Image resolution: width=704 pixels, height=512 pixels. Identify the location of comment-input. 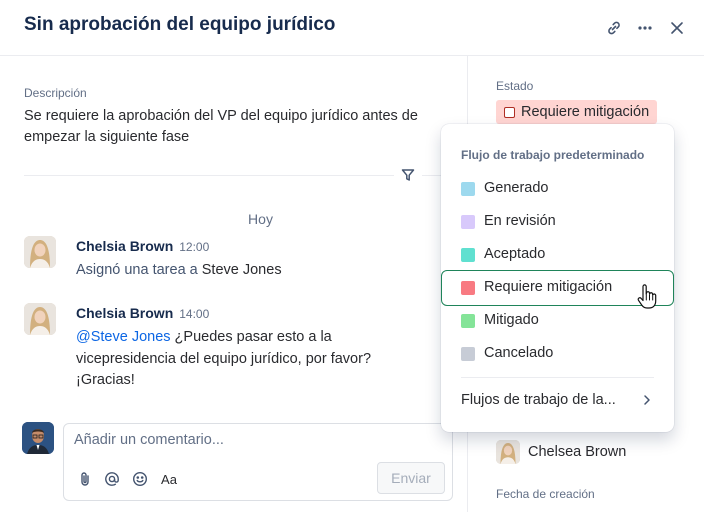
(224, 440).